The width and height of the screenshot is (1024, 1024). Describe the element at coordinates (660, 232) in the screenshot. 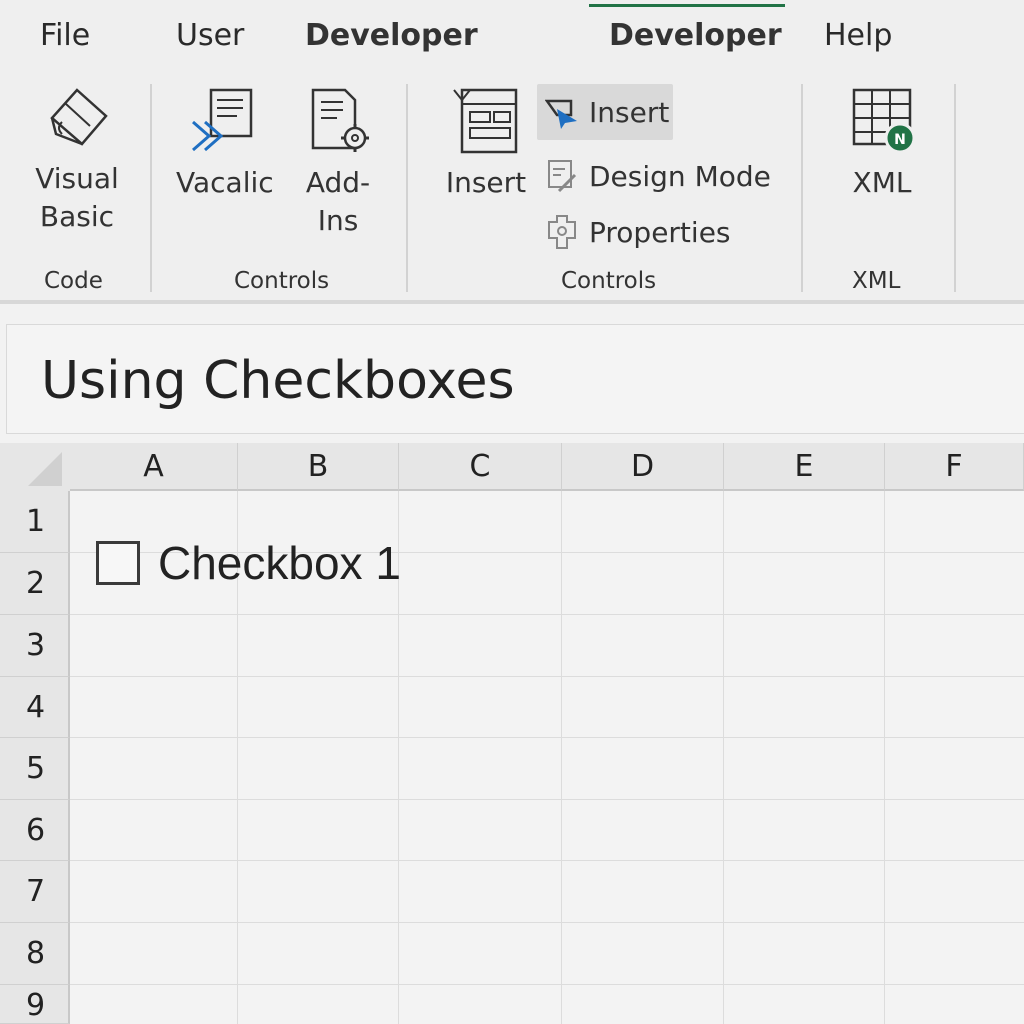

I see `properties-label: Properties` at that location.